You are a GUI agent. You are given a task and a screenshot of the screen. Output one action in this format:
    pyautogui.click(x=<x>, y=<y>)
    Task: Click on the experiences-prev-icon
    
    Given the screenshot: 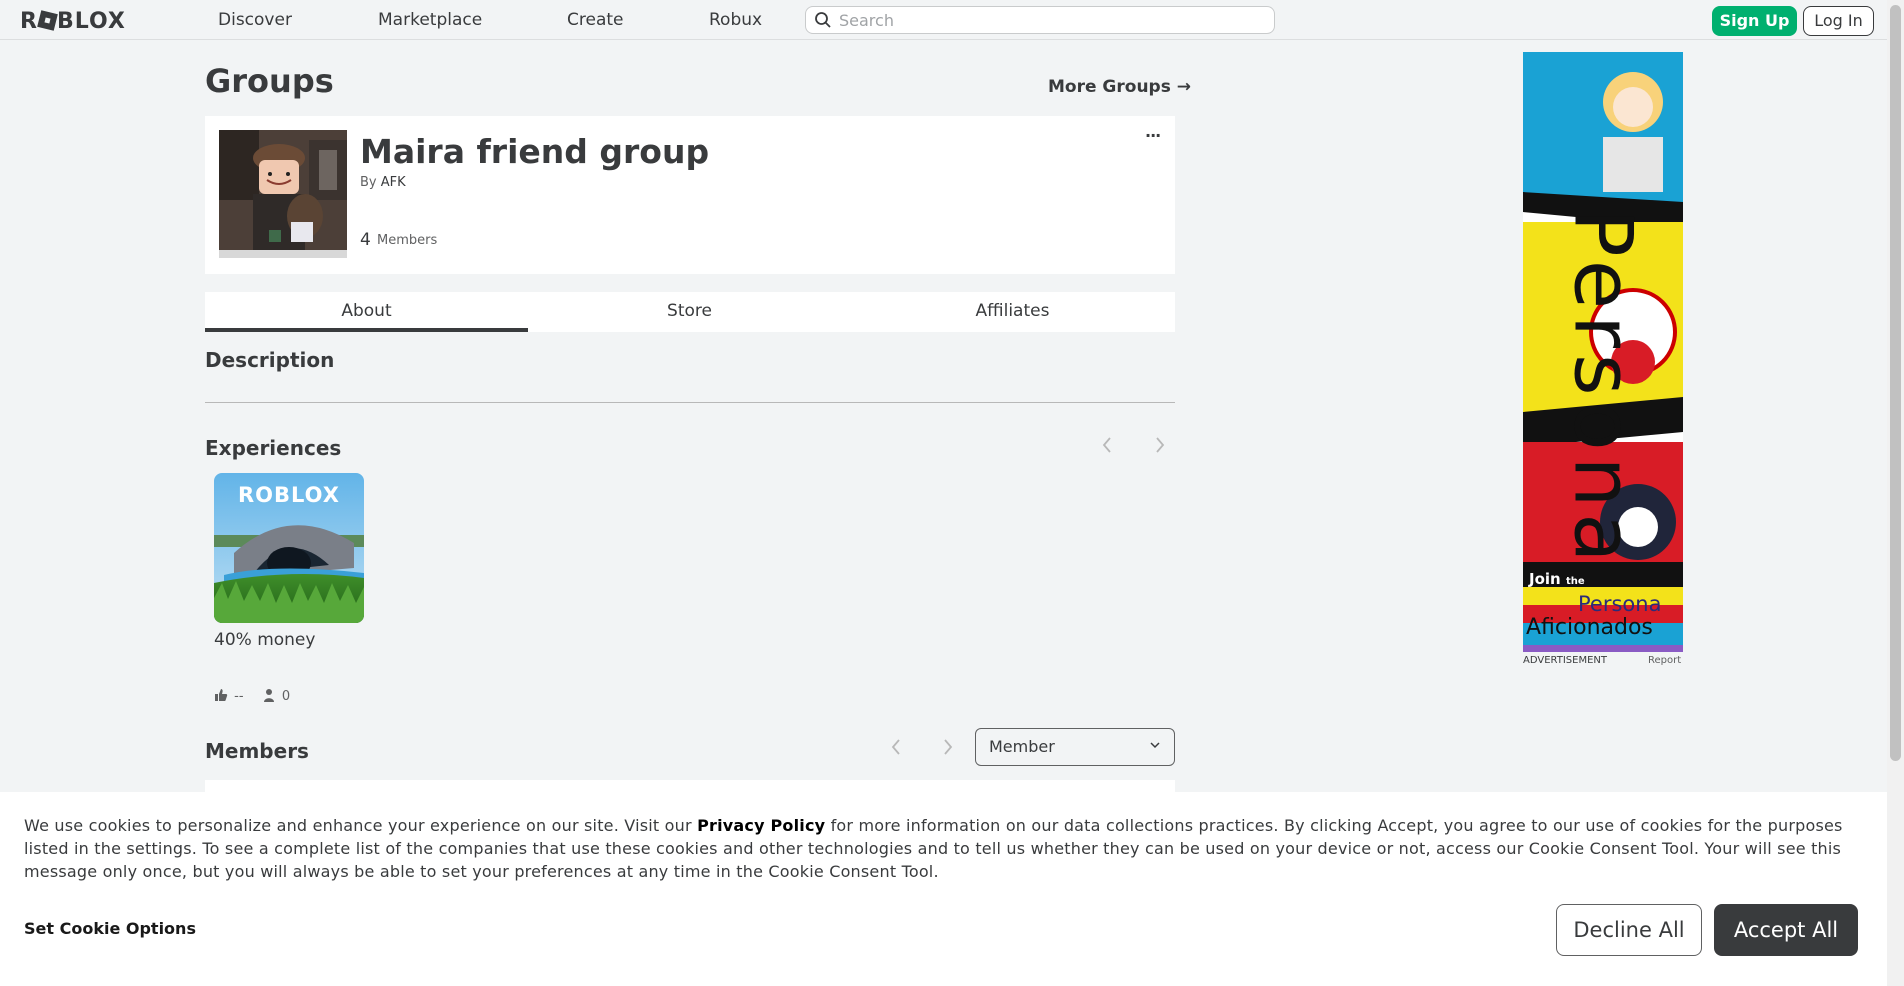 What is the action you would take?
    pyautogui.click(x=1107, y=445)
    